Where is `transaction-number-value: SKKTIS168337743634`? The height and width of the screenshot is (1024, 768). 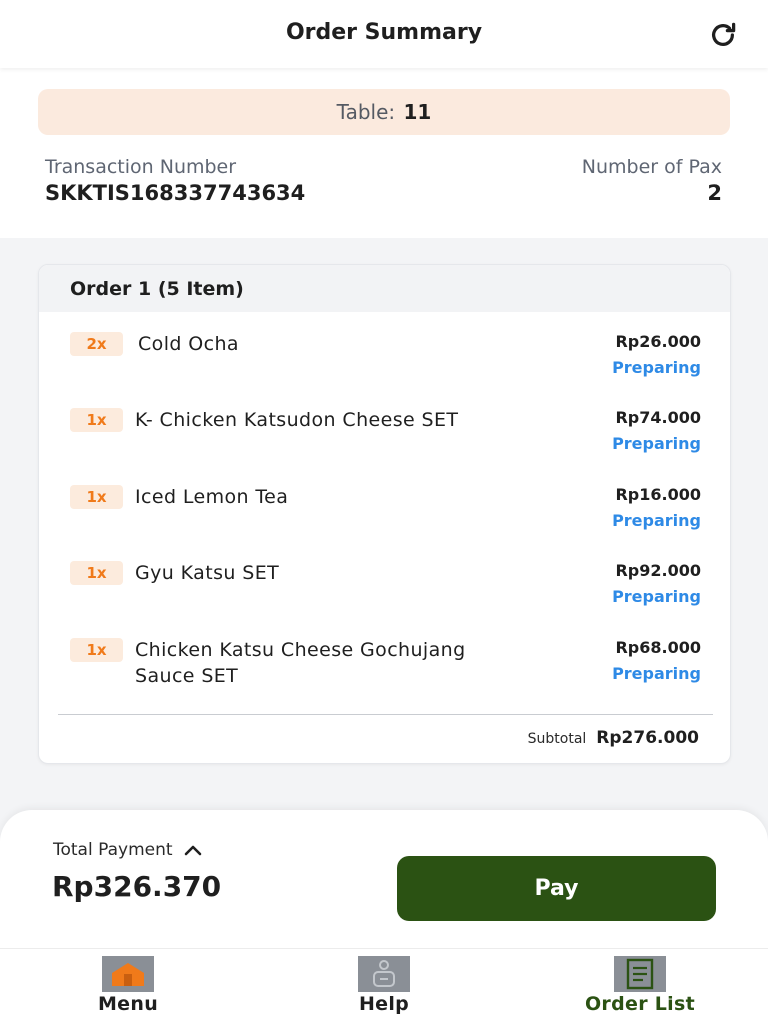 transaction-number-value: SKKTIS168337743634 is located at coordinates (175, 193).